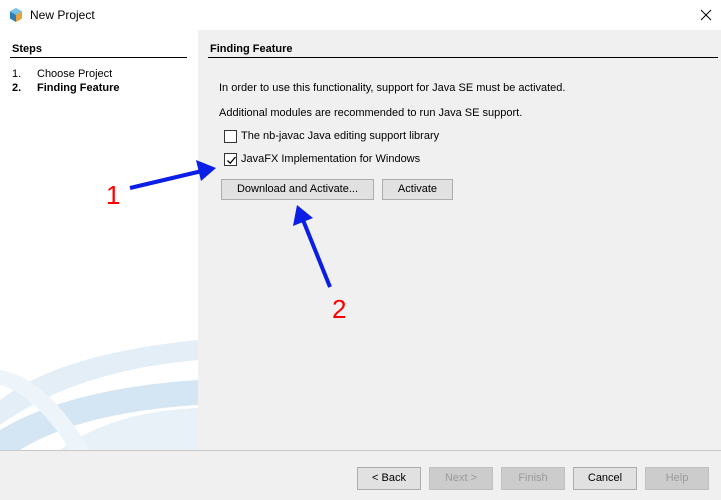 The width and height of the screenshot is (721, 500). What do you see at coordinates (17, 74) in the screenshot?
I see `step-number: 1.` at bounding box center [17, 74].